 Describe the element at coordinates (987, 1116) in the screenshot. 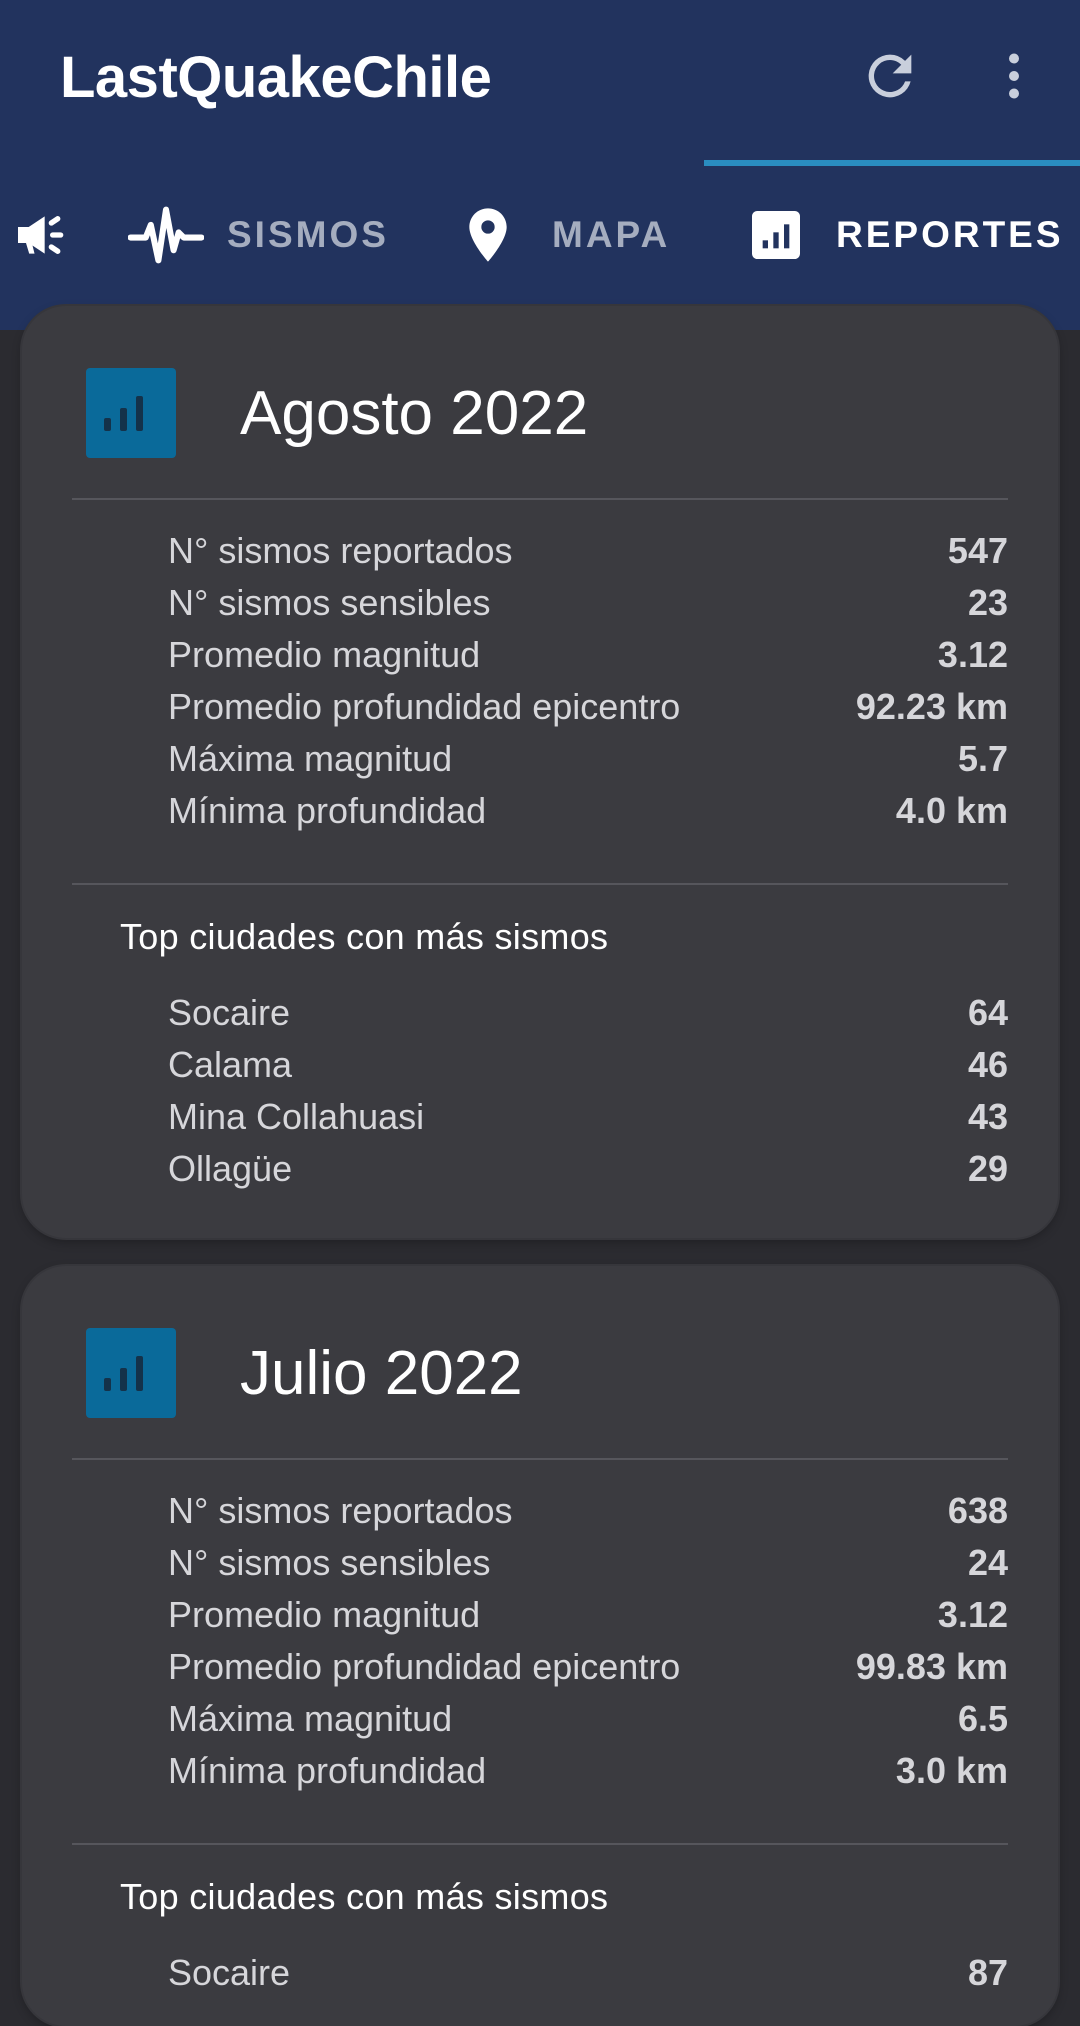

I see `city-count: 43` at that location.